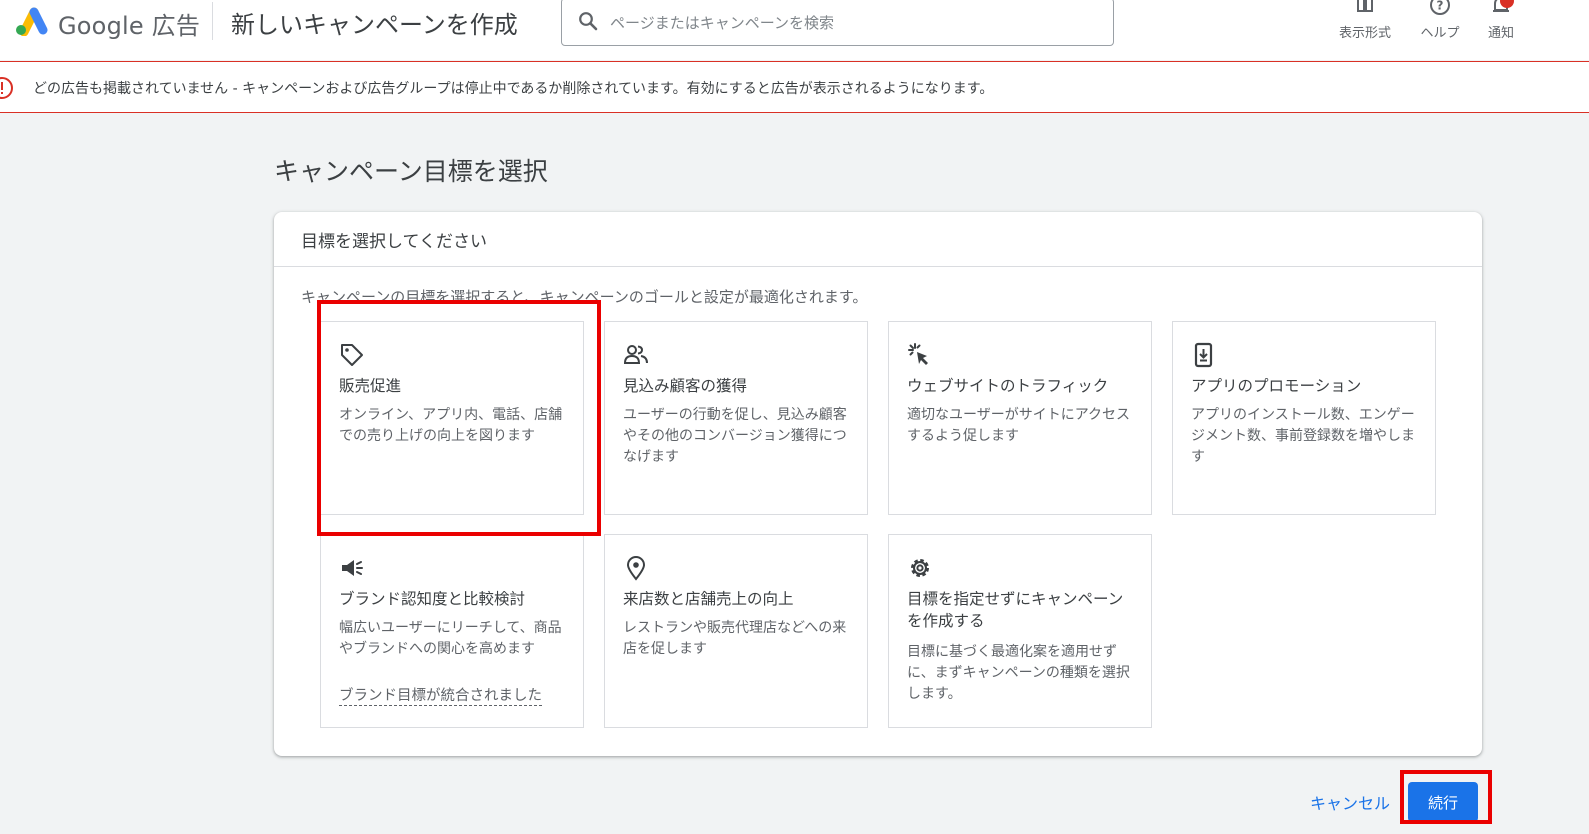 The height and width of the screenshot is (834, 1589). I want to click on notifications-button: 通知, so click(1501, 21).